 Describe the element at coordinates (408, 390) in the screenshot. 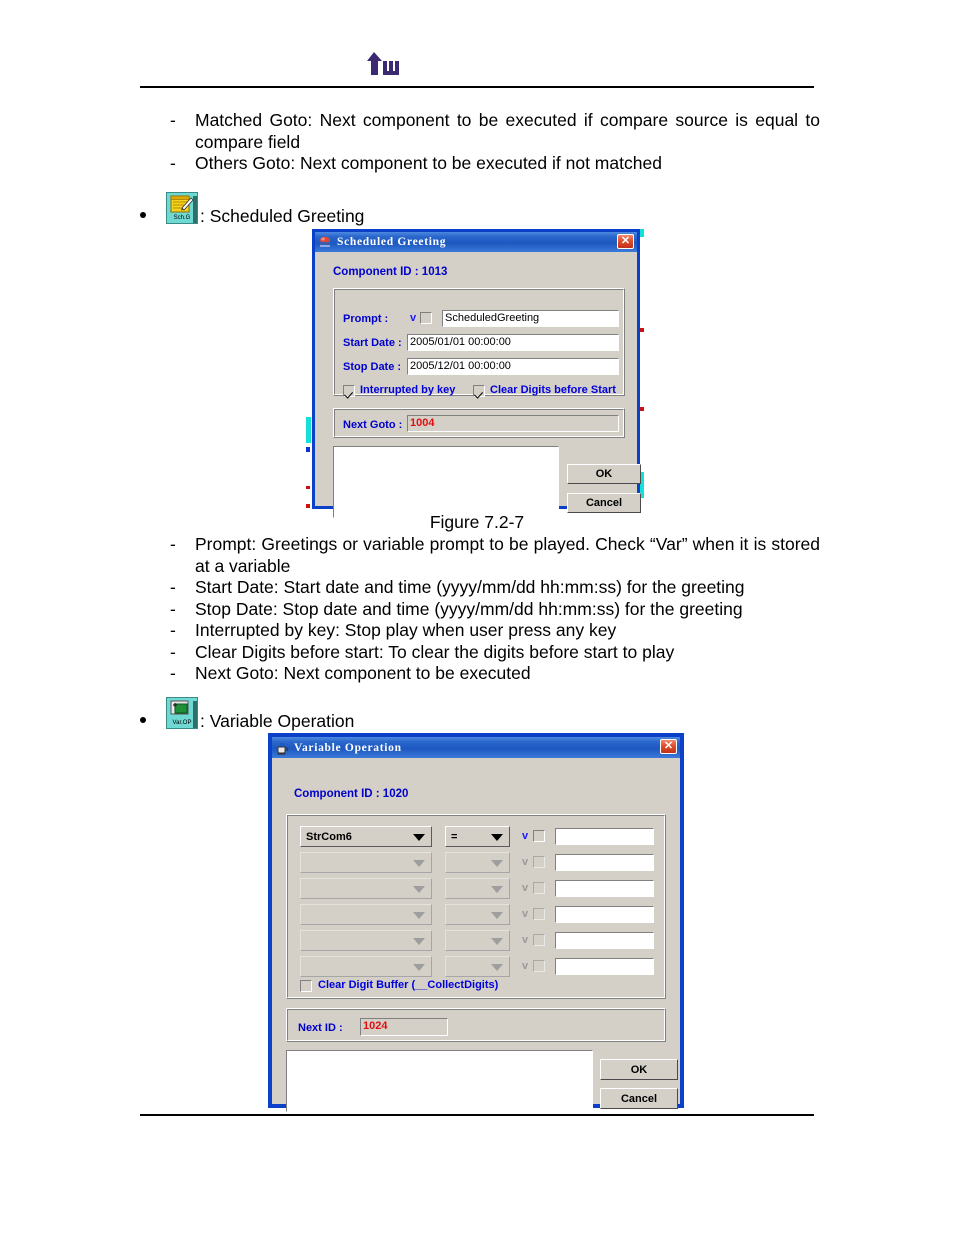

I see `interrupted-by-key-label: Interrupted by key` at that location.